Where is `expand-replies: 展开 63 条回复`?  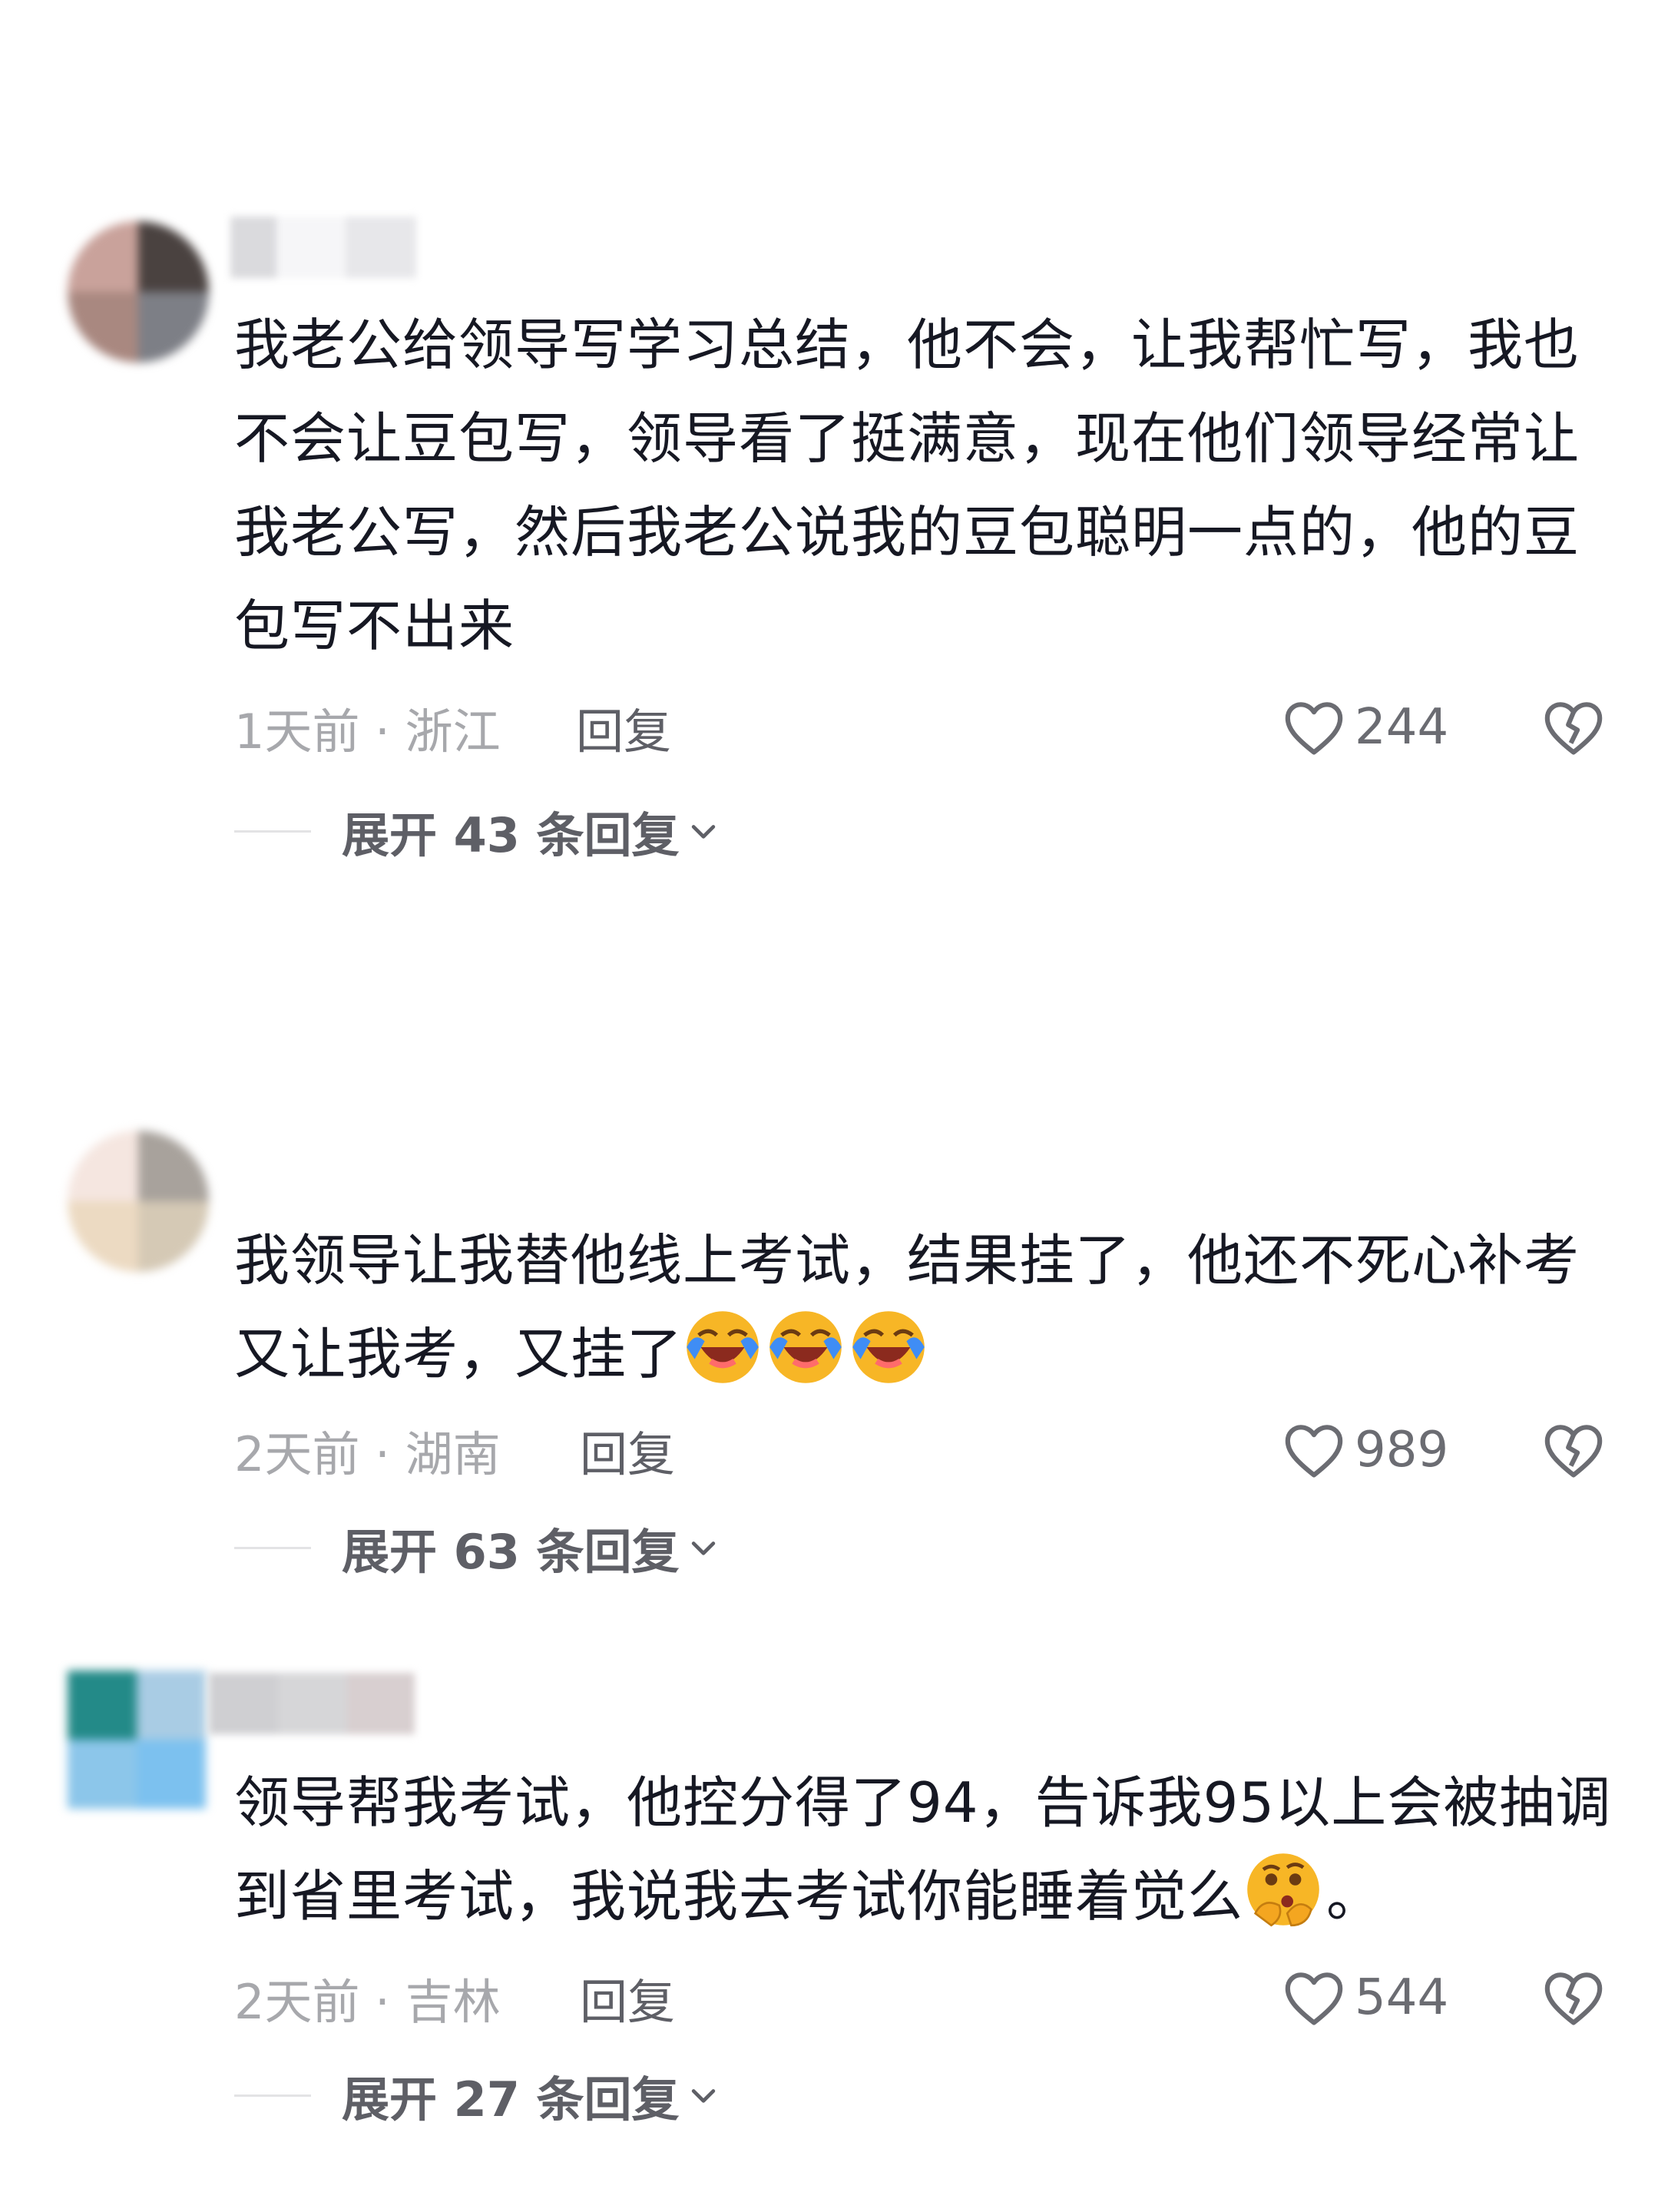 expand-replies: 展开 63 条回复 is located at coordinates (477, 1548).